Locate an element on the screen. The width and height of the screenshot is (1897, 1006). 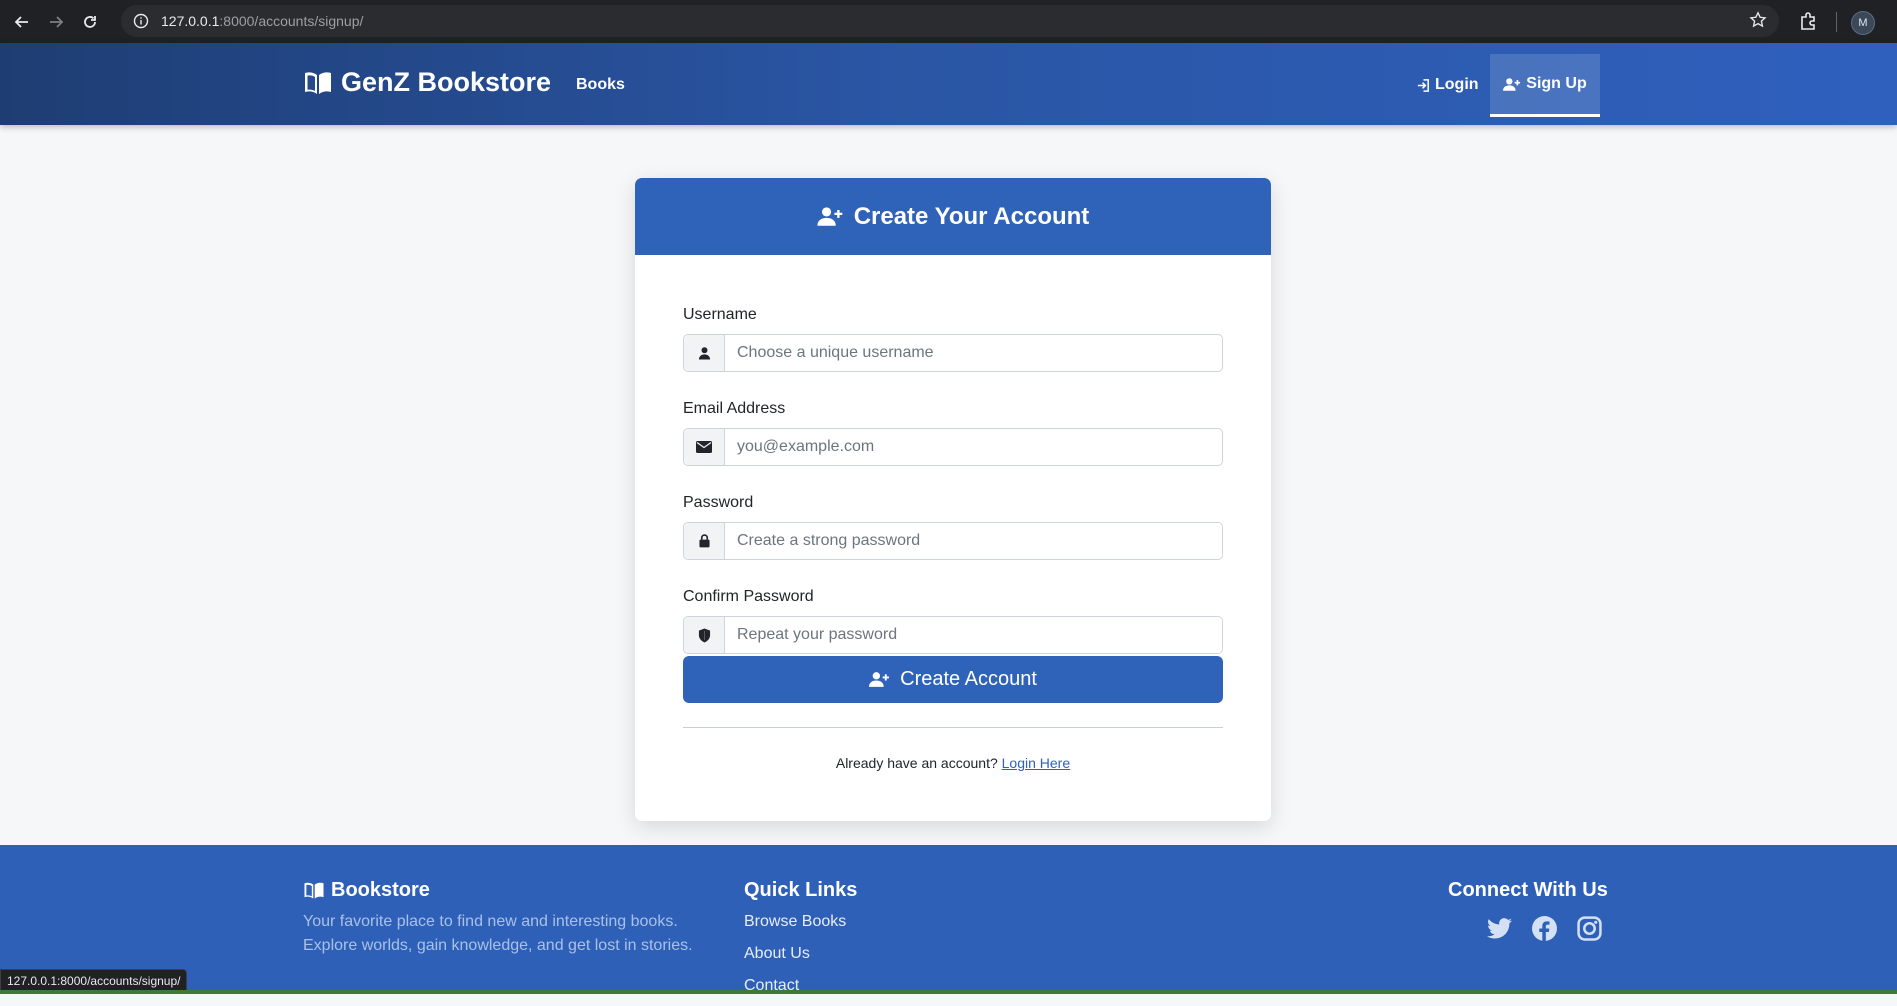
facebook-icon is located at coordinates (1544, 928).